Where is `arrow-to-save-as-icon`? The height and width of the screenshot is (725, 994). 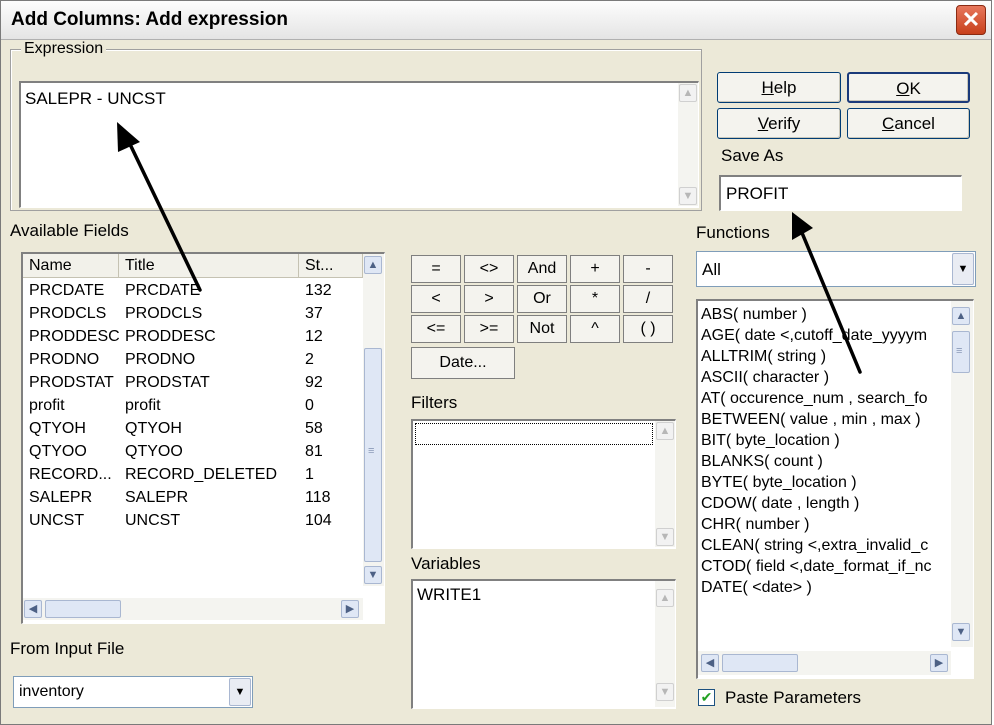 arrow-to-save-as-icon is located at coordinates (830, 300).